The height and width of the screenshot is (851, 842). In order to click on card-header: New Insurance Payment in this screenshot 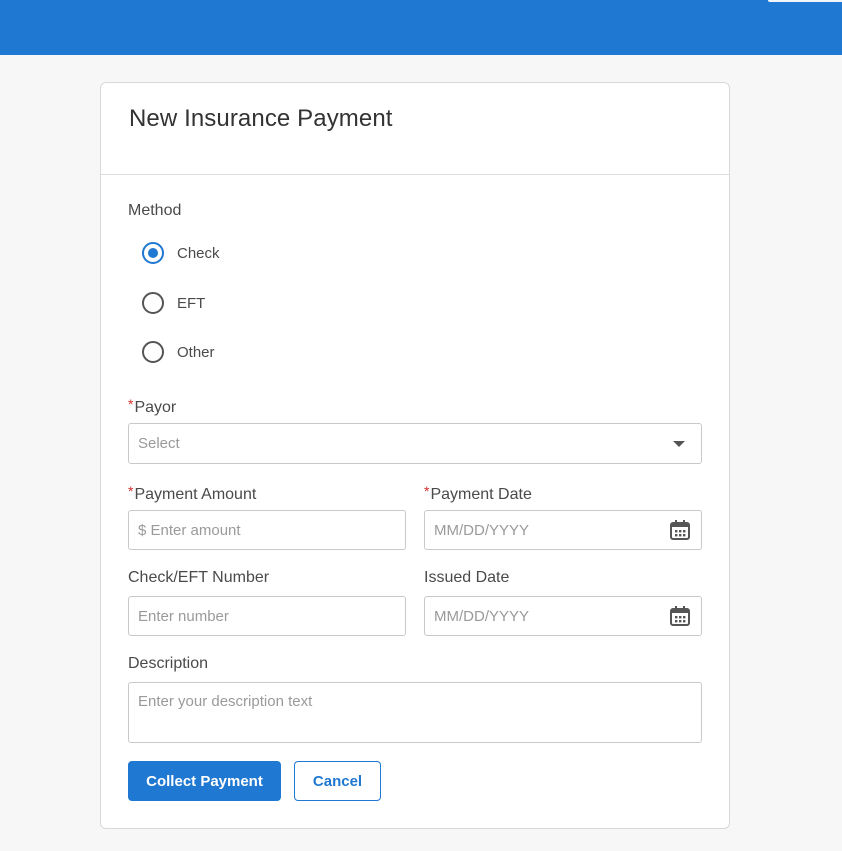, I will do `click(415, 129)`.